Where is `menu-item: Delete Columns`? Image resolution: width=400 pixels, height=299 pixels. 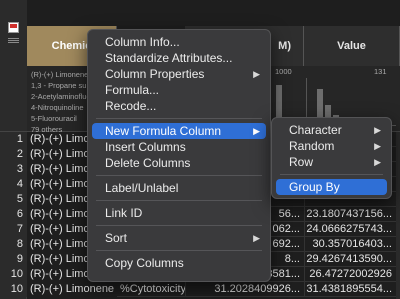 menu-item: Delete Columns is located at coordinates (179, 163).